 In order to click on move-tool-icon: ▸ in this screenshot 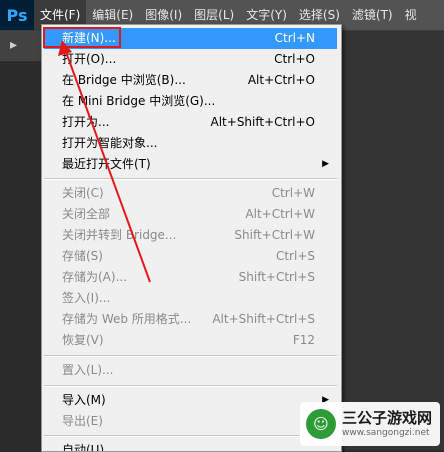, I will do `click(17, 45)`.